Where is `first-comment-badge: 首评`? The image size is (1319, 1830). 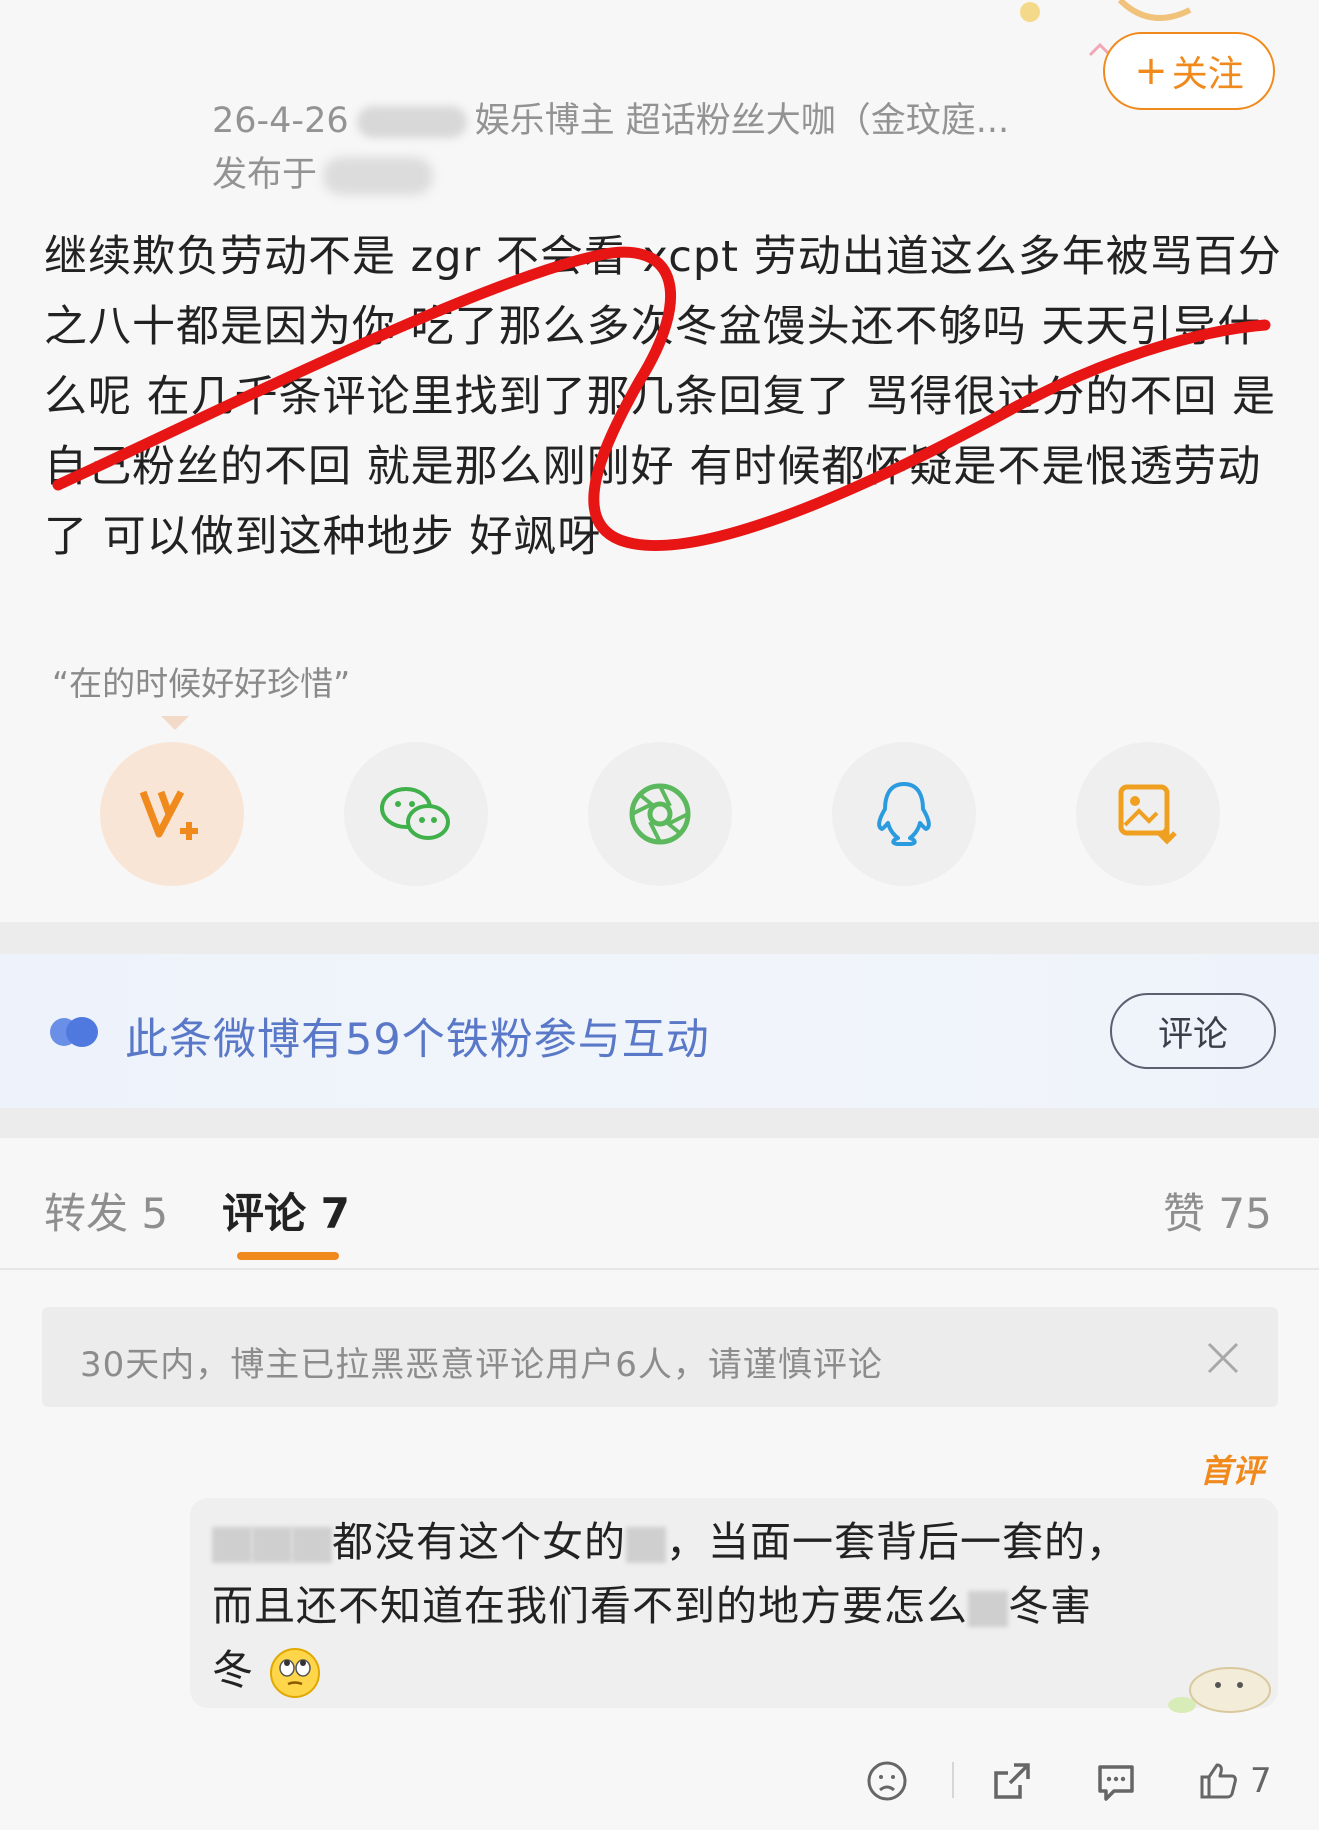 first-comment-badge: 首评 is located at coordinates (1232, 1471).